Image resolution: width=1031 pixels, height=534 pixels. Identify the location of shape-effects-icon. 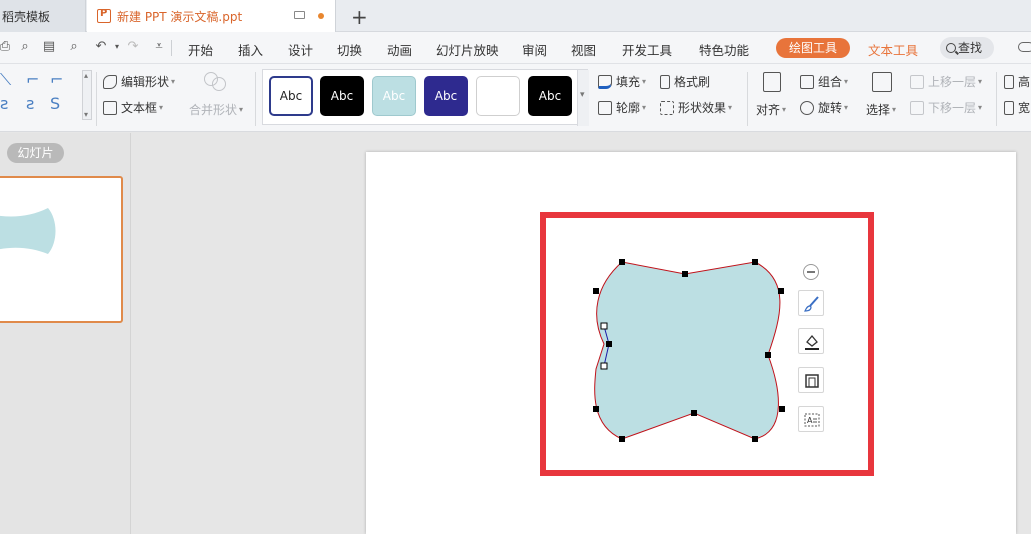
(667, 107).